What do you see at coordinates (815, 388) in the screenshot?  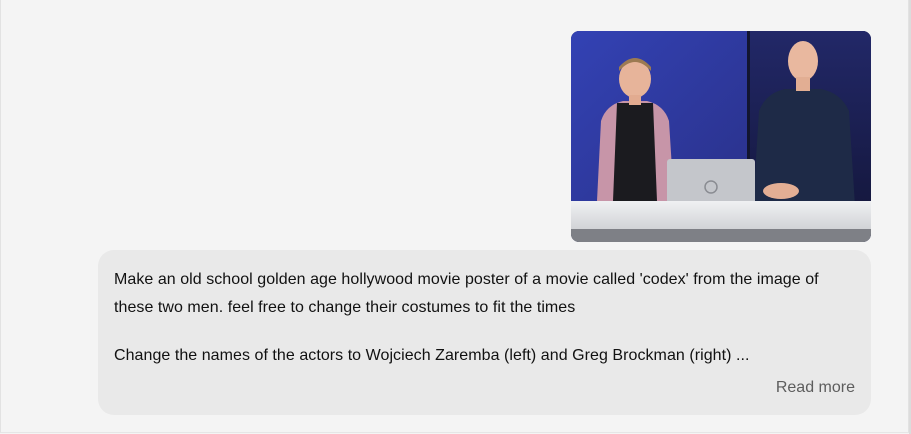 I see `read-more-link: Read more` at bounding box center [815, 388].